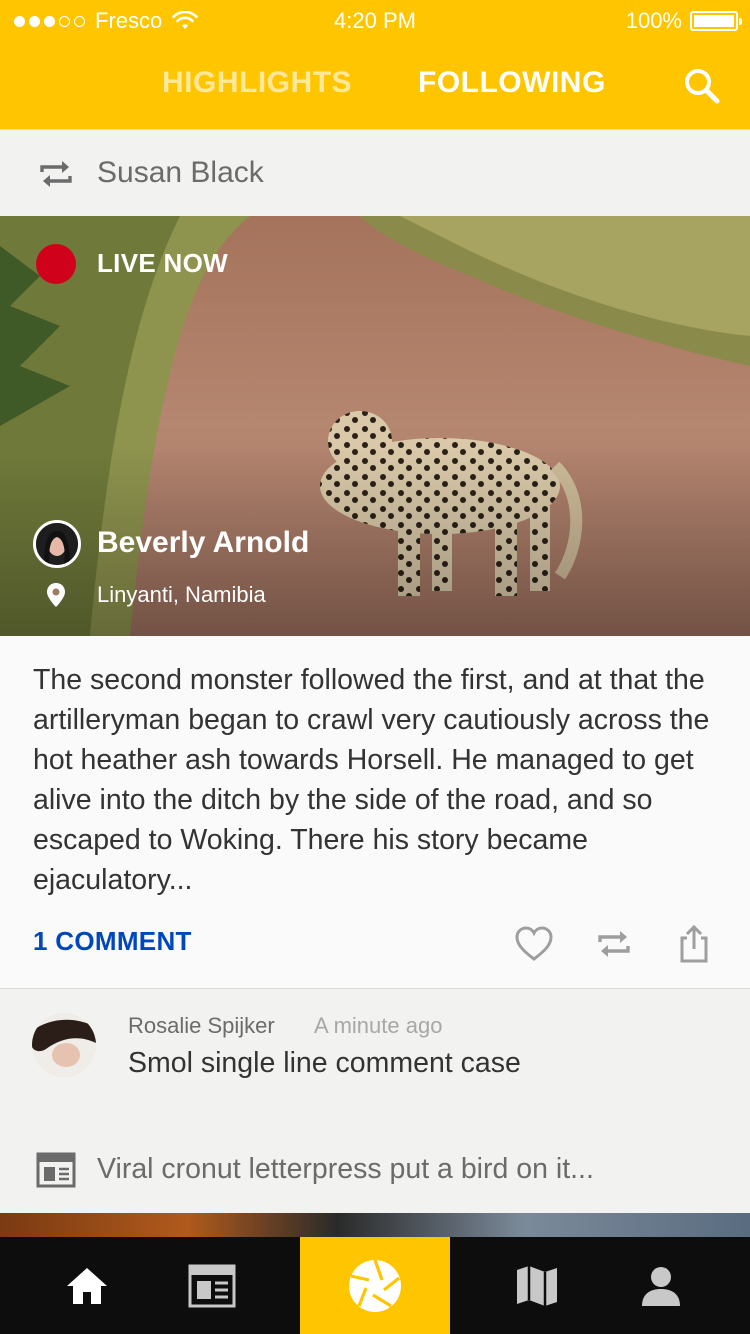 The width and height of the screenshot is (750, 1334). What do you see at coordinates (112, 941) in the screenshot?
I see `comments-link: 1 COMMENT` at bounding box center [112, 941].